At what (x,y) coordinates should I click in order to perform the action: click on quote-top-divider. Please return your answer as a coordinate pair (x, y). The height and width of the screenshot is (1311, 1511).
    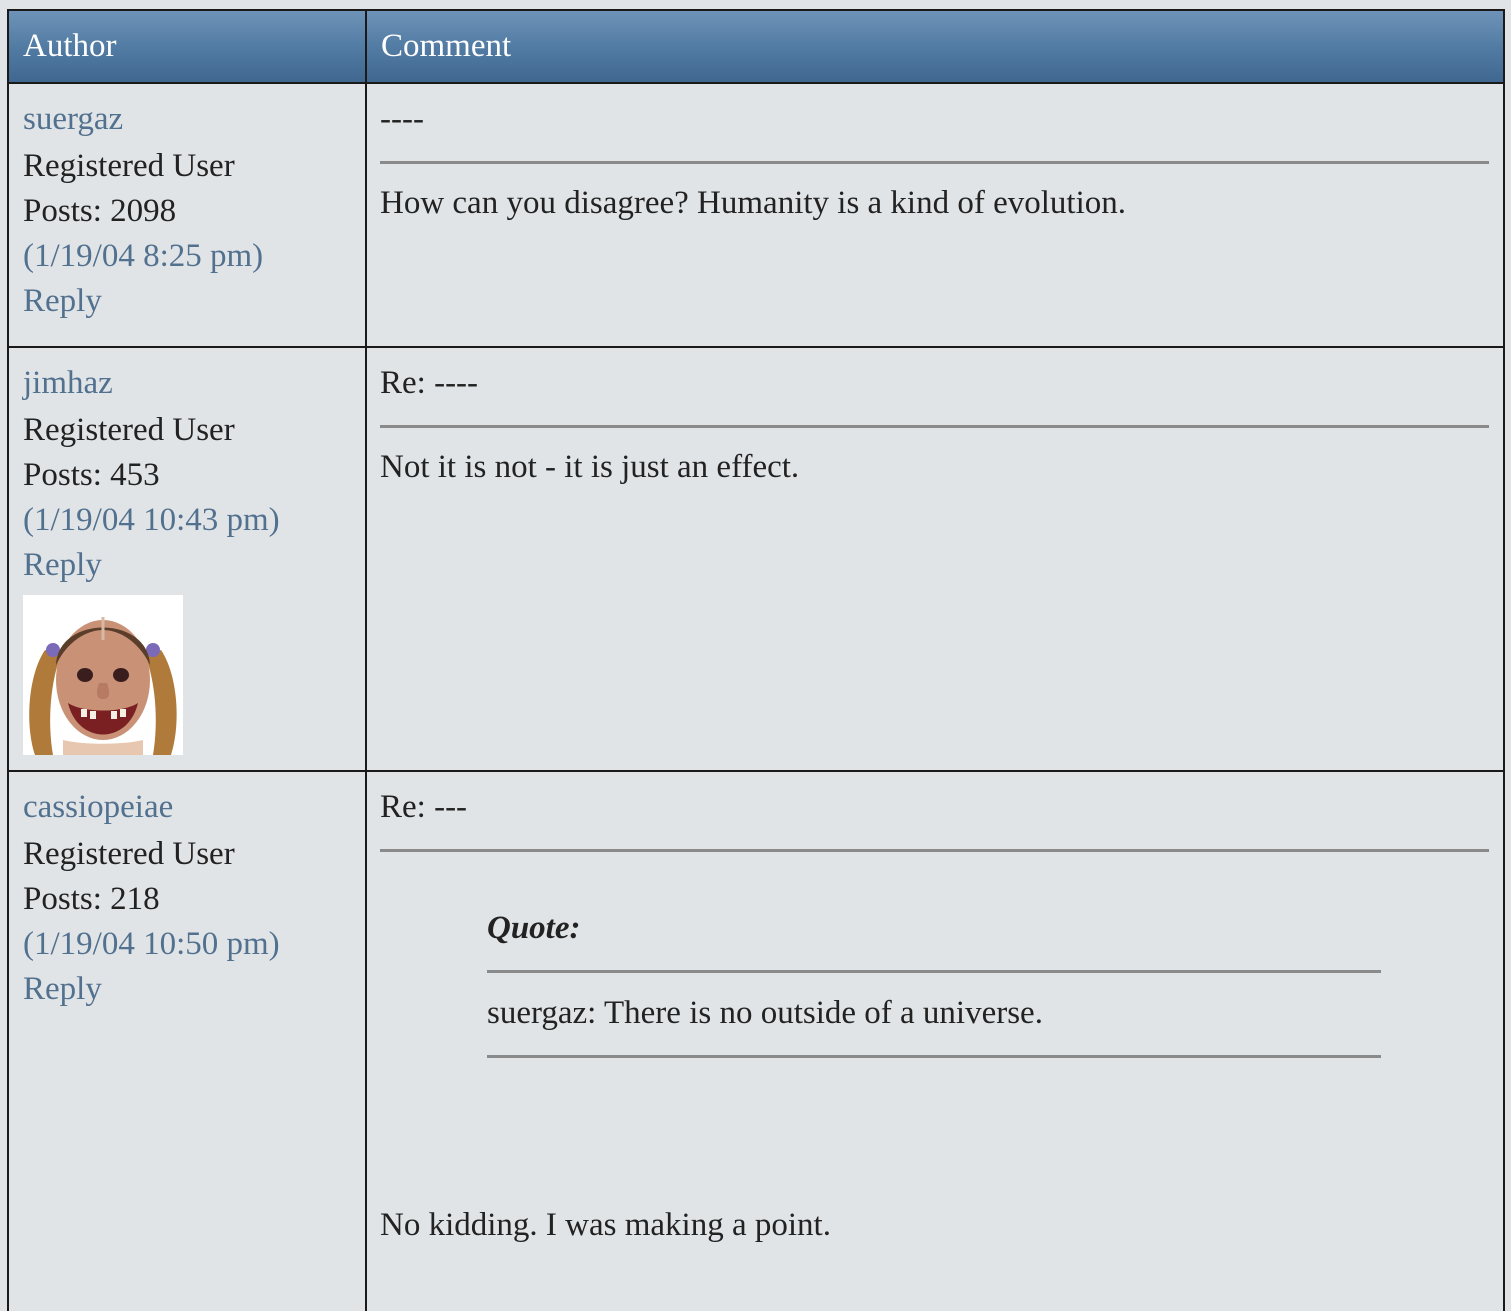
    Looking at the image, I should click on (934, 971).